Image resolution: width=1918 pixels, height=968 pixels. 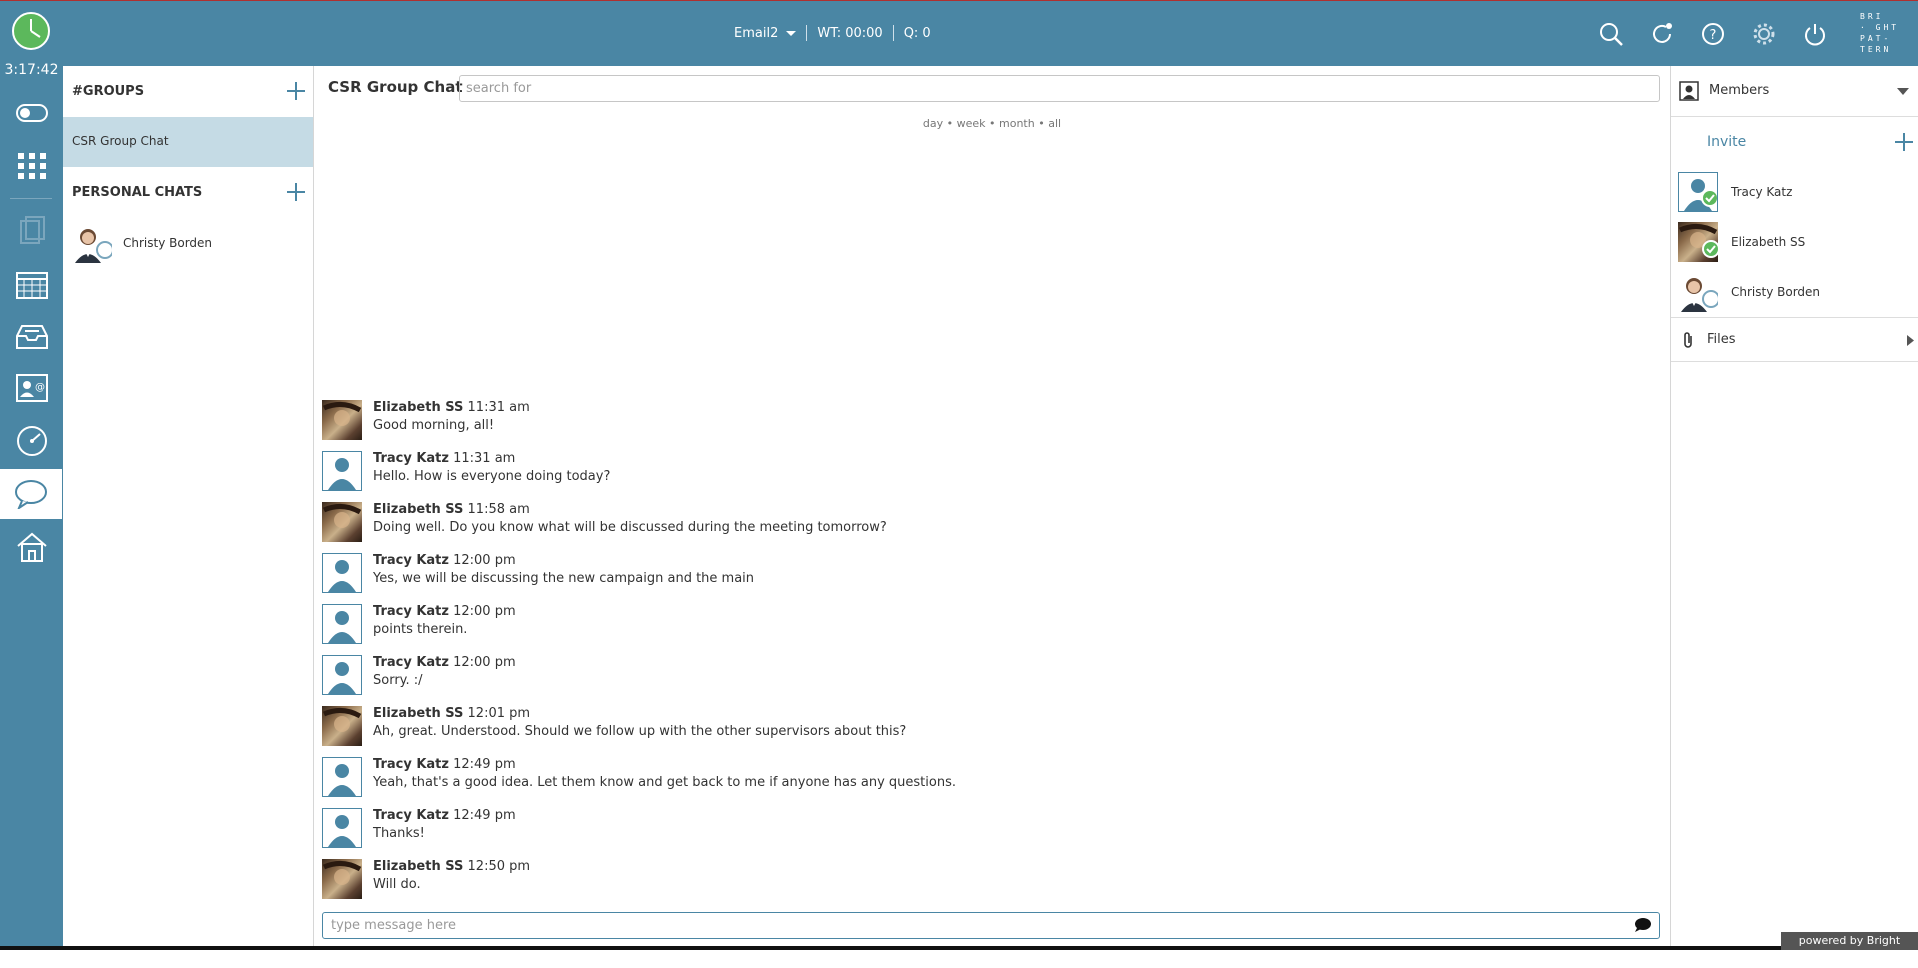 What do you see at coordinates (142, 243) in the screenshot?
I see `personal-chat-christy-borden: Christy Borden` at bounding box center [142, 243].